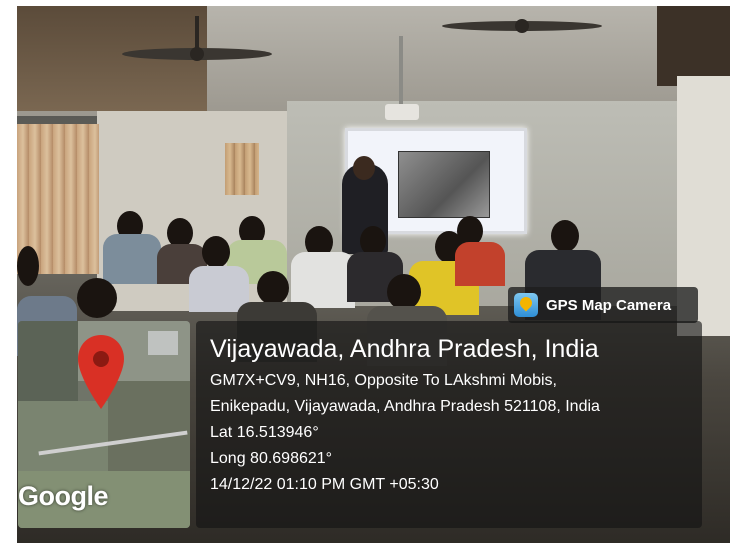 The width and height of the screenshot is (737, 547). Describe the element at coordinates (271, 458) in the screenshot. I see `longitude: Long 80.698621°` at that location.